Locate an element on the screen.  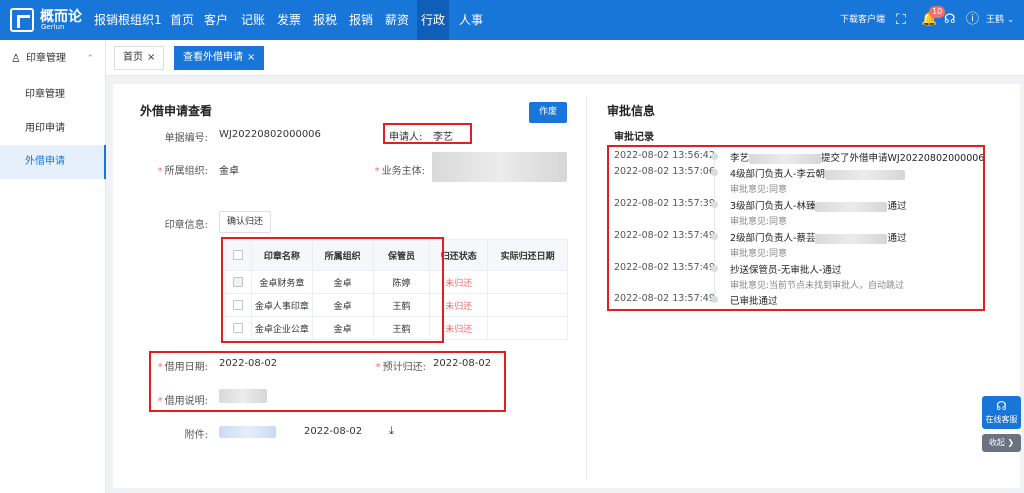
entity-label: * 业务主体: is located at coordinates (399, 171).